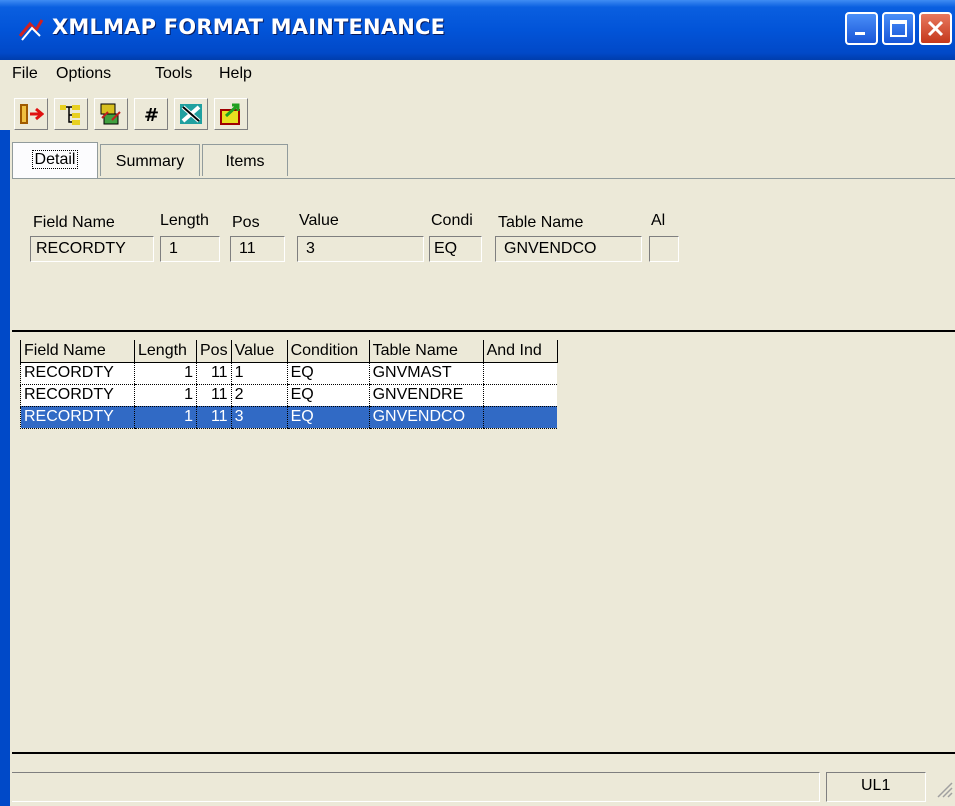  What do you see at coordinates (173, 74) in the screenshot?
I see `menu-tools: Tools` at bounding box center [173, 74].